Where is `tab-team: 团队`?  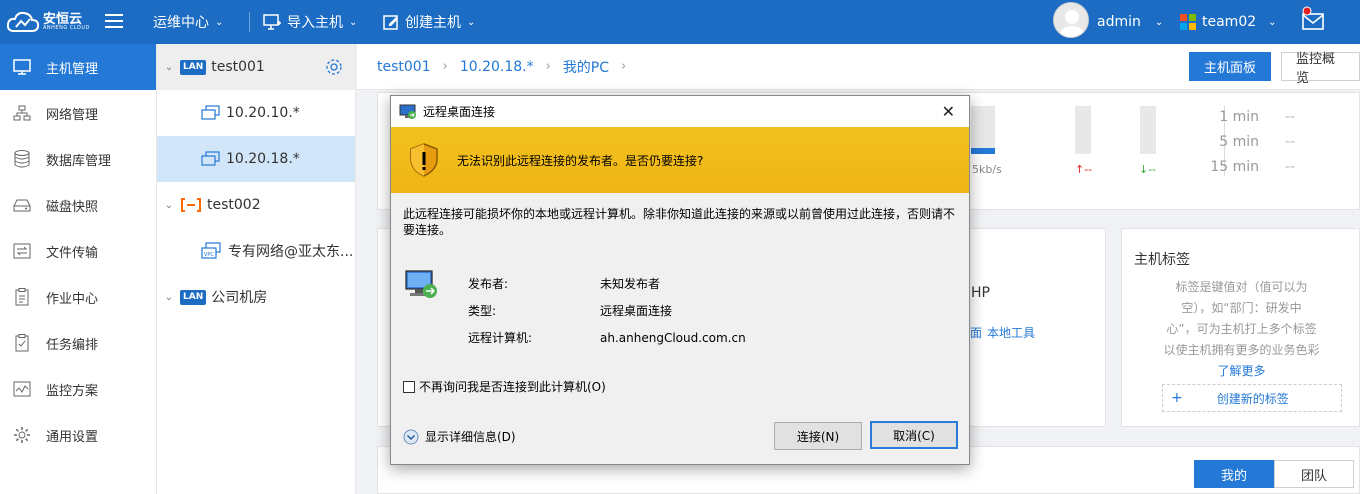 tab-team: 团队 is located at coordinates (1314, 474).